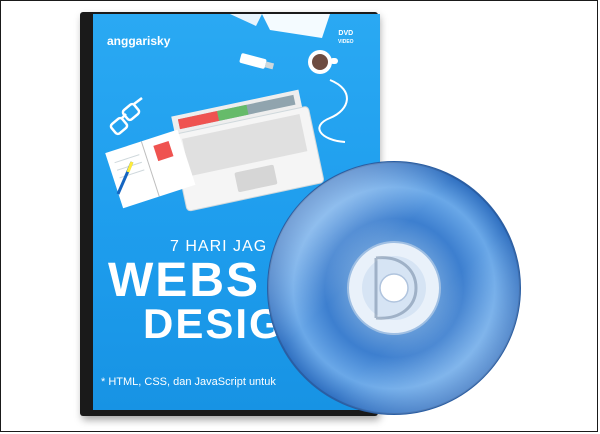 This screenshot has height=434, width=600. I want to click on dvd-logo: DVD VIDEO, so click(346, 38).